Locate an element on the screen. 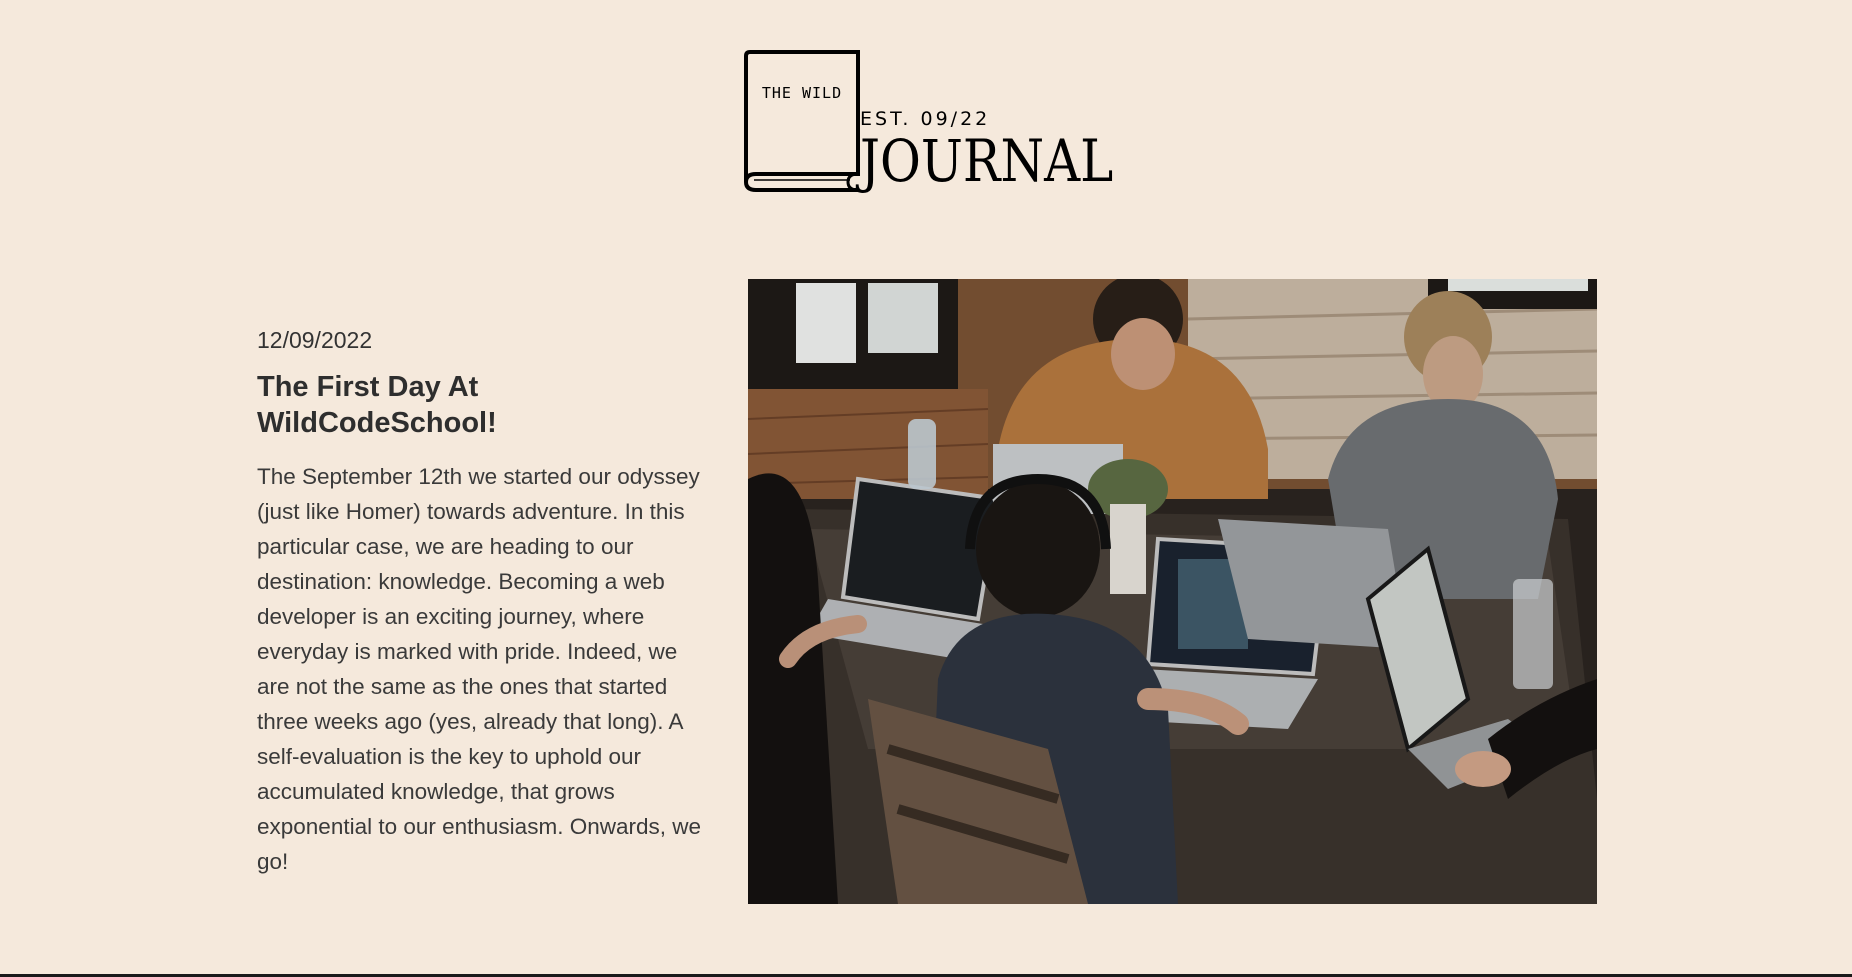 The width and height of the screenshot is (1852, 977). site-logo: THE WILD EST. 09/22 JOURNAL is located at coordinates (932, 122).